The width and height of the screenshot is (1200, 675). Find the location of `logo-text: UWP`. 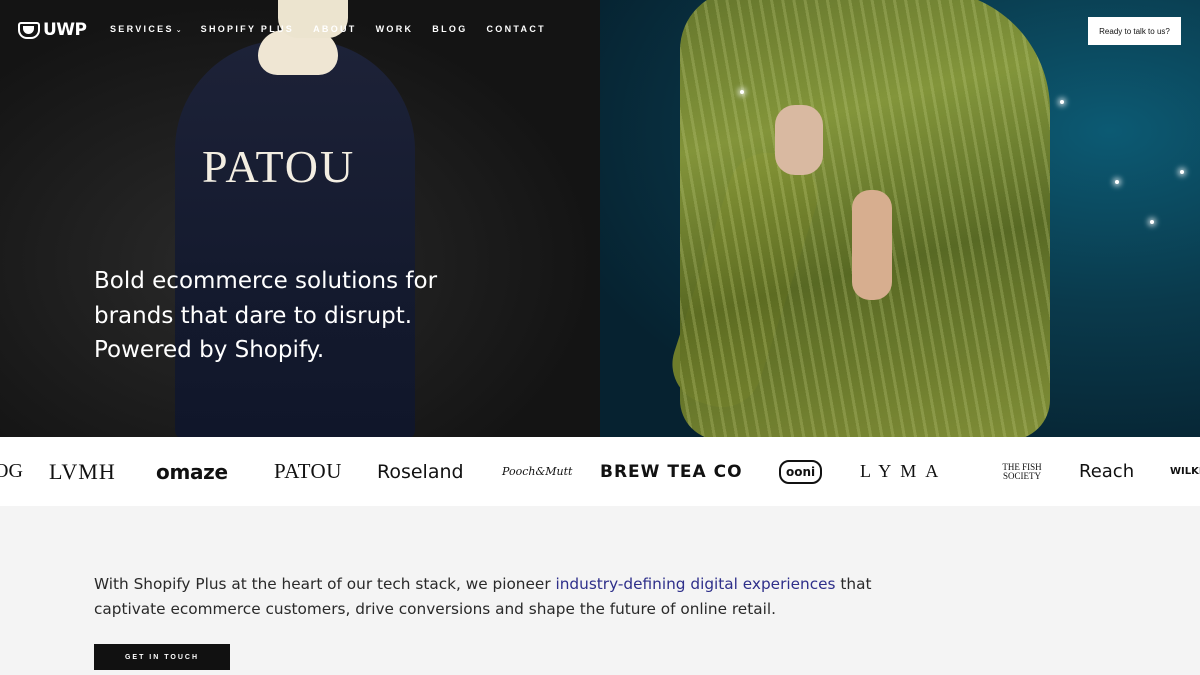

logo-text: UWP is located at coordinates (65, 30).